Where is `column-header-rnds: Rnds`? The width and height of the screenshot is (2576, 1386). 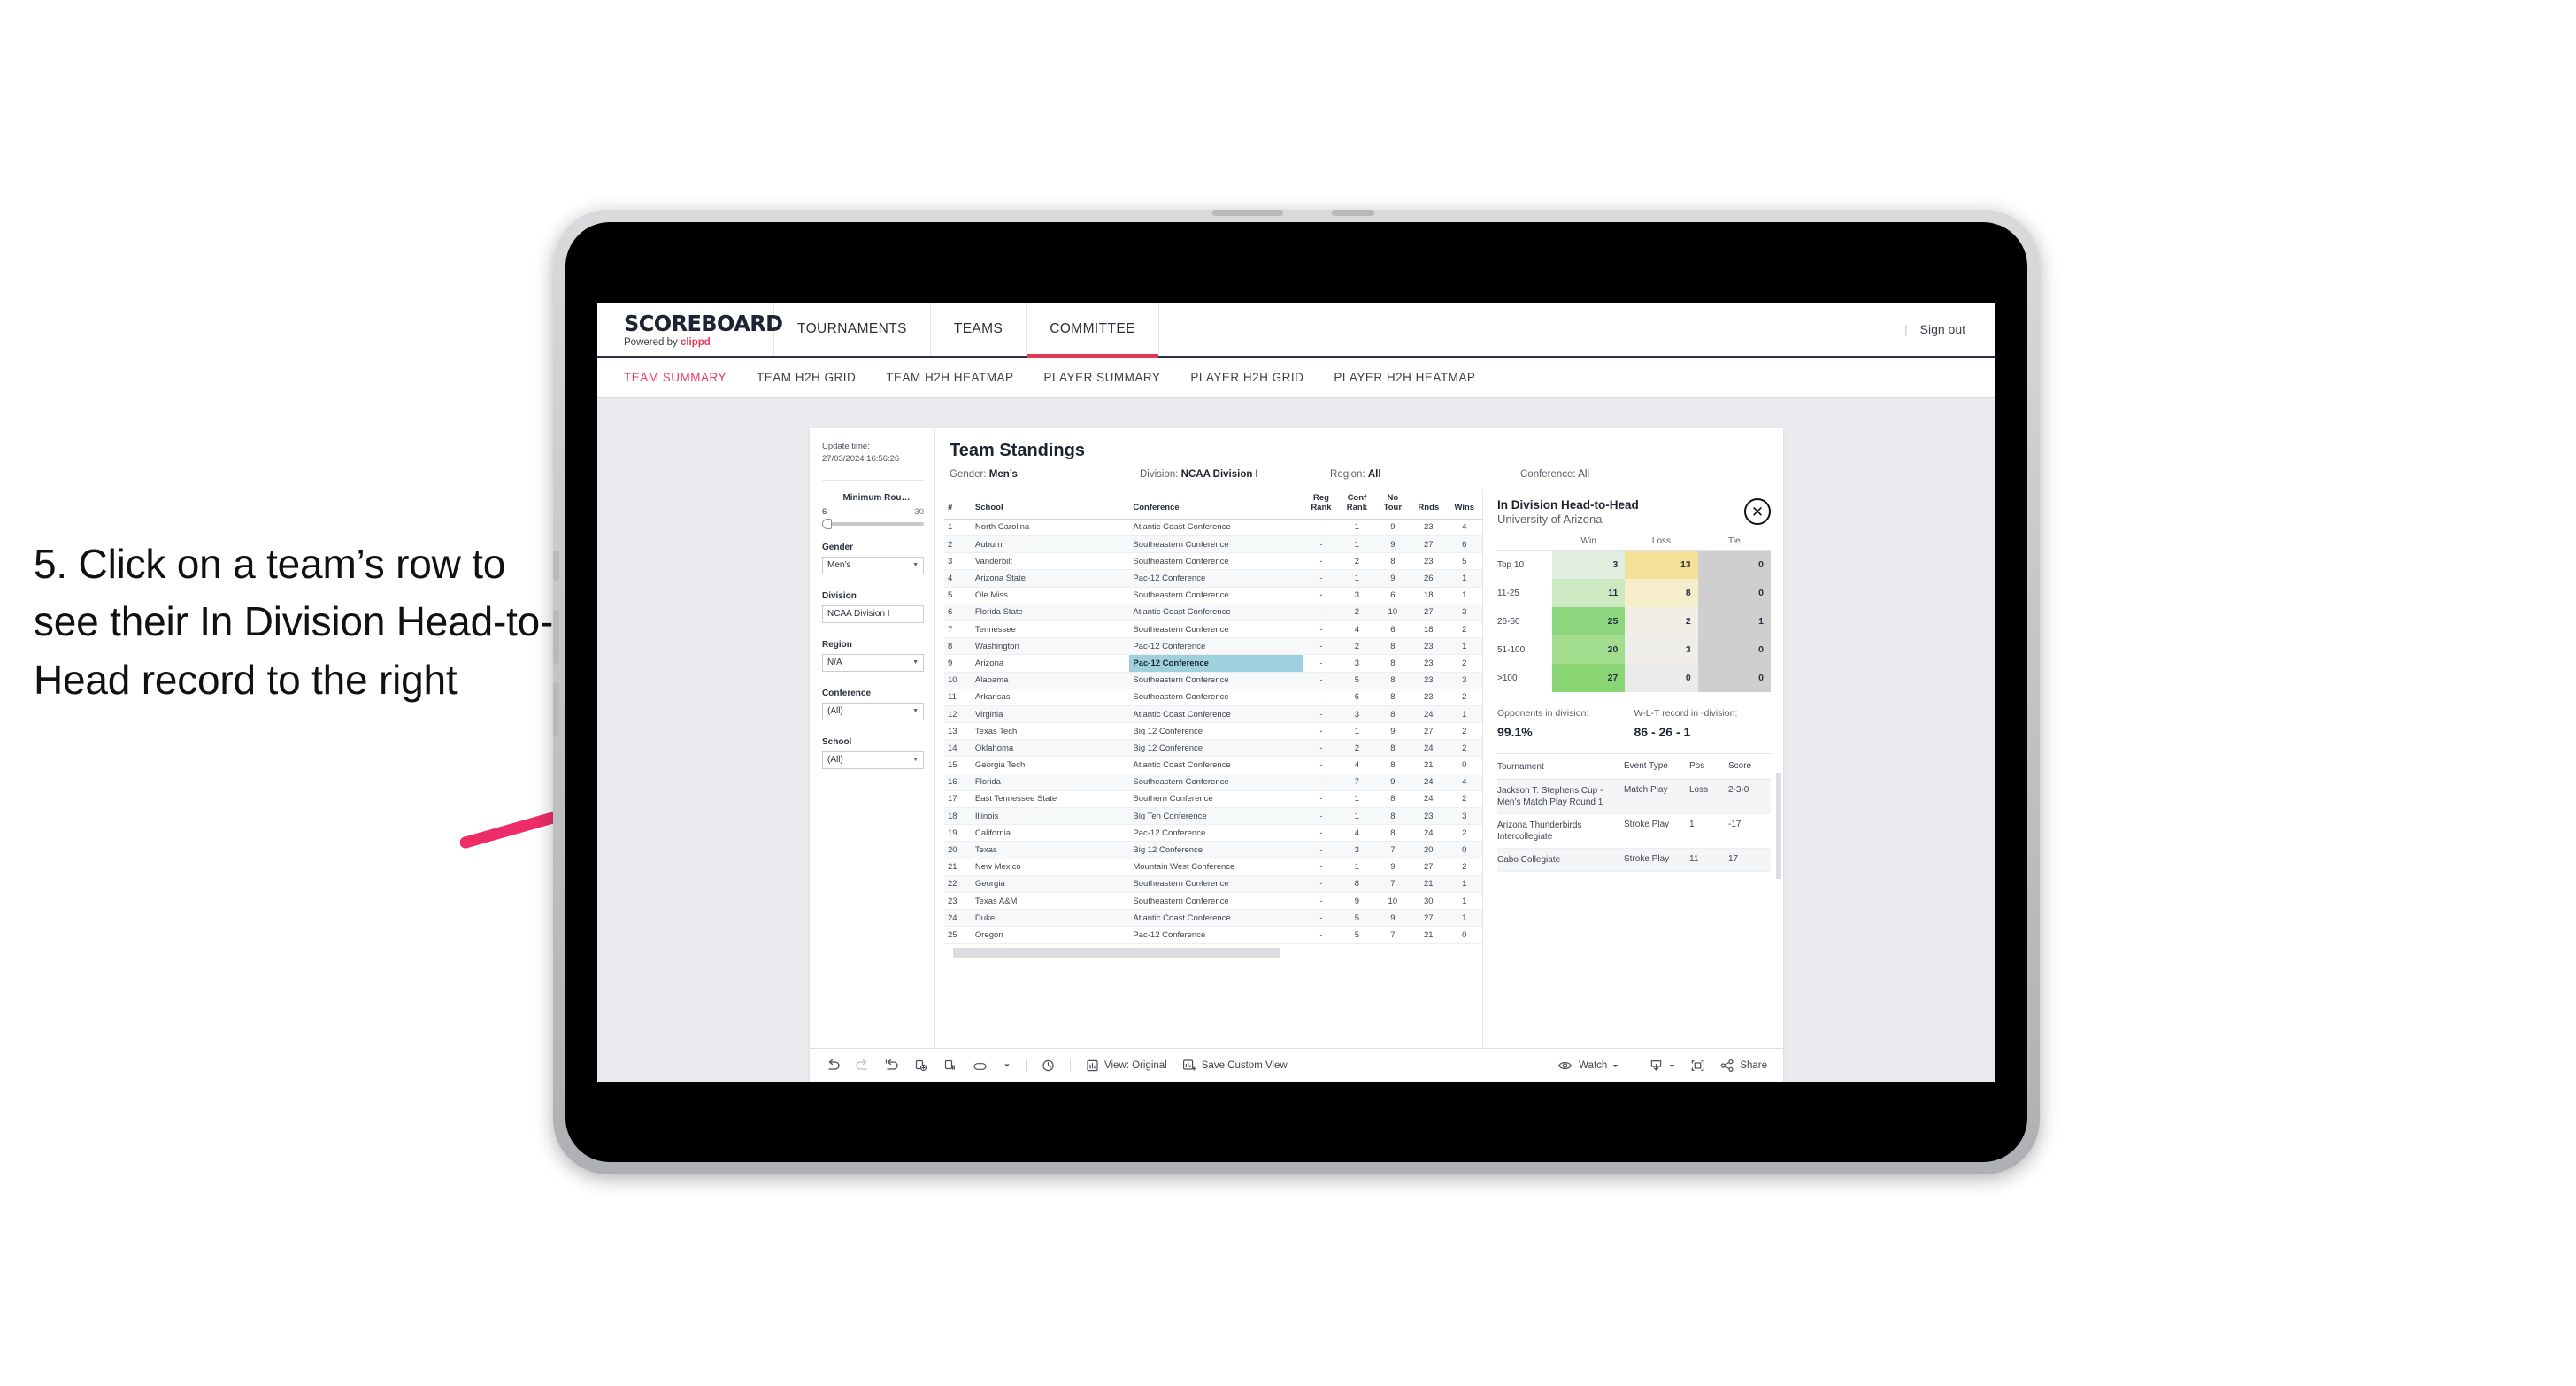
column-header-rnds: Rnds is located at coordinates (1429, 505).